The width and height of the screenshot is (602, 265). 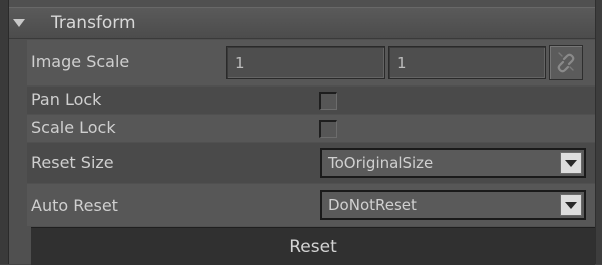 What do you see at coordinates (4, 132) in the screenshot?
I see `window-left-frame` at bounding box center [4, 132].